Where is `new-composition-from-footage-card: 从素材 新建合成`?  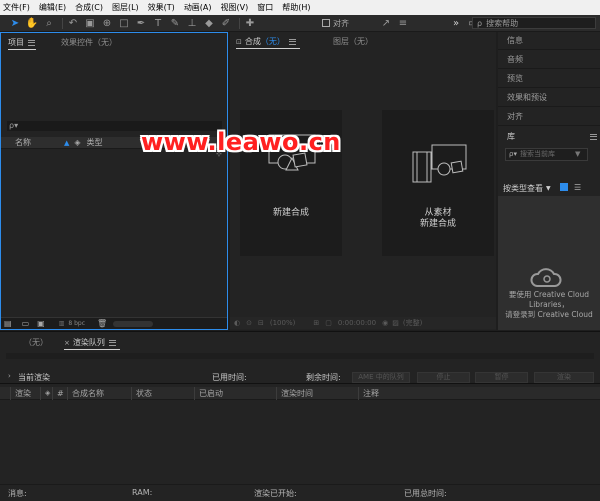 new-composition-from-footage-card: 从素材 新建合成 is located at coordinates (438, 183).